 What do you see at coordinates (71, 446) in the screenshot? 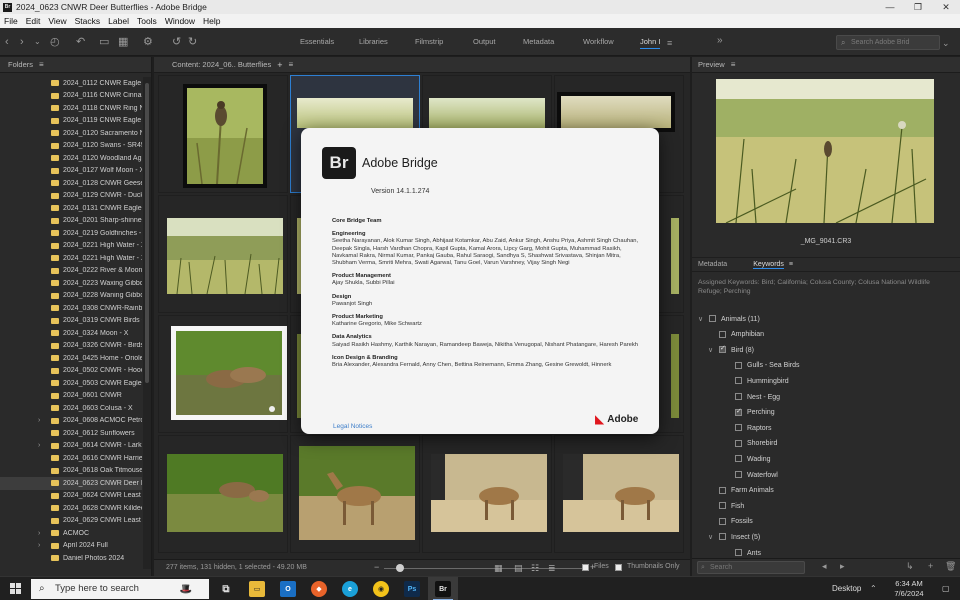
I see `folder-item: › 2024_0614 CNWR - Lark S` at bounding box center [71, 446].